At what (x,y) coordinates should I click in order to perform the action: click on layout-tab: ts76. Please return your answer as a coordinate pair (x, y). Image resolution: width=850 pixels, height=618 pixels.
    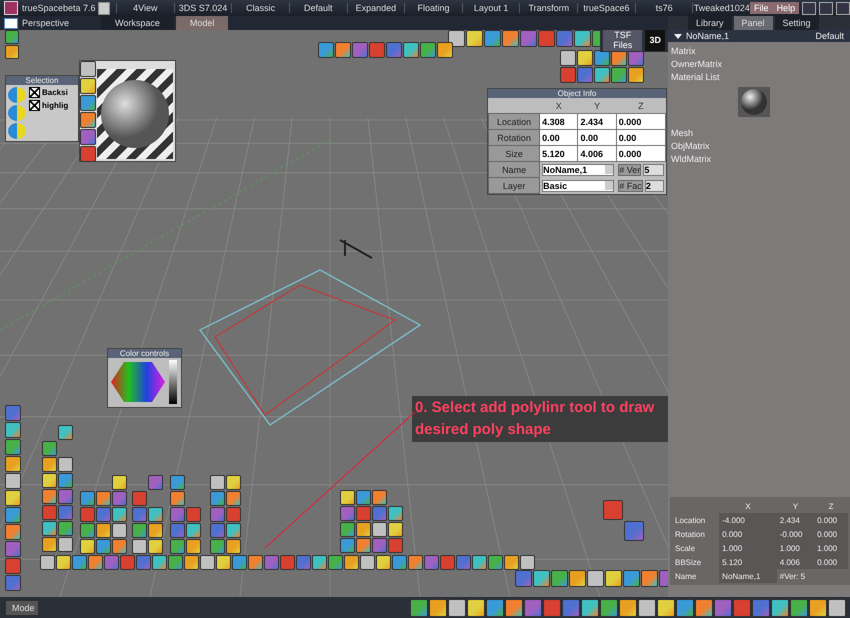
    Looking at the image, I should click on (663, 8).